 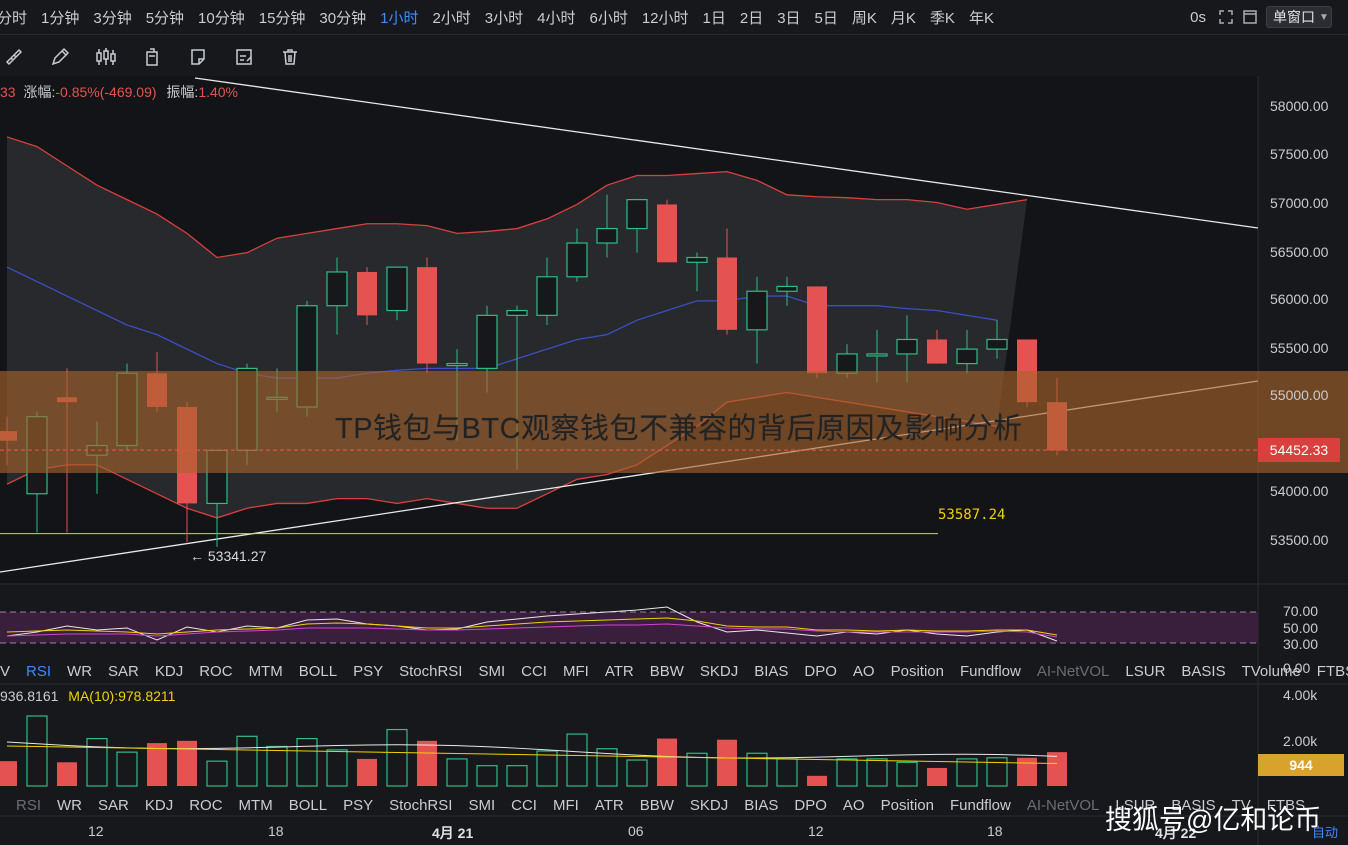 What do you see at coordinates (1299, 106) in the screenshot?
I see `price-tick: 58000.00` at bounding box center [1299, 106].